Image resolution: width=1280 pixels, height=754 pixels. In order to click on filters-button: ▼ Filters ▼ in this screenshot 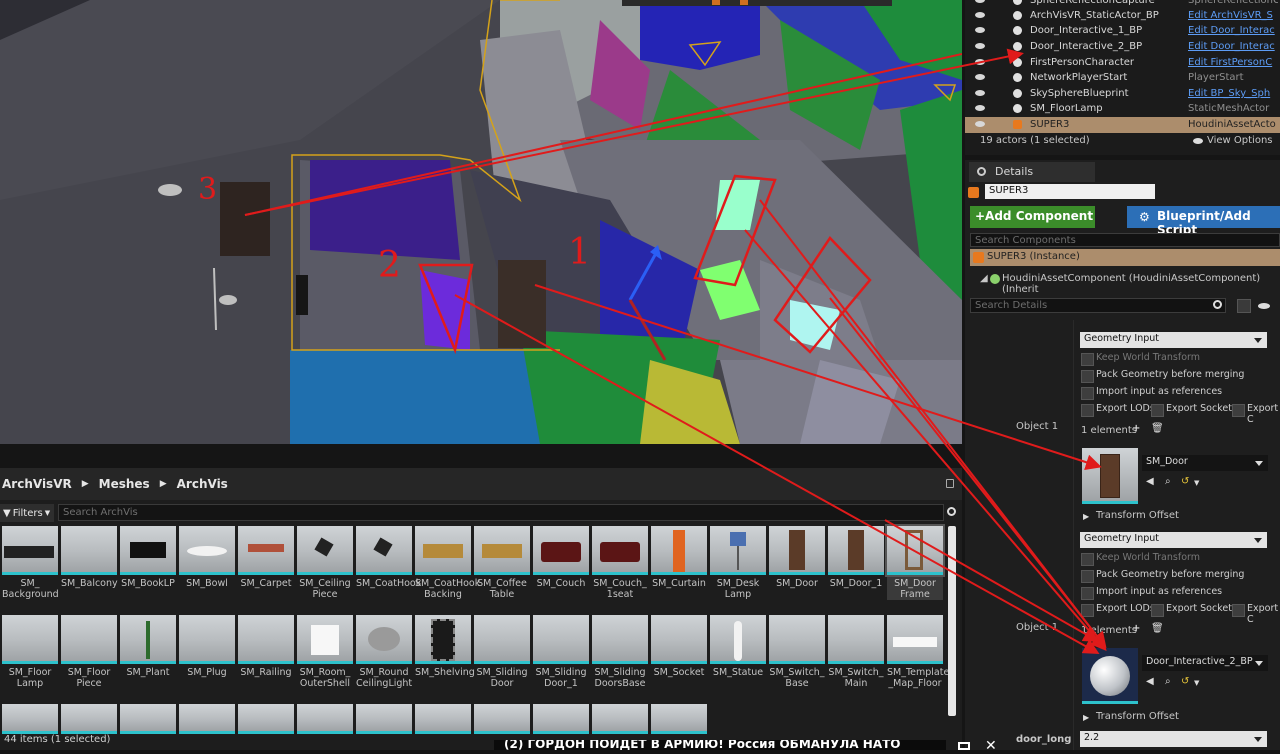, I will do `click(27, 513)`.